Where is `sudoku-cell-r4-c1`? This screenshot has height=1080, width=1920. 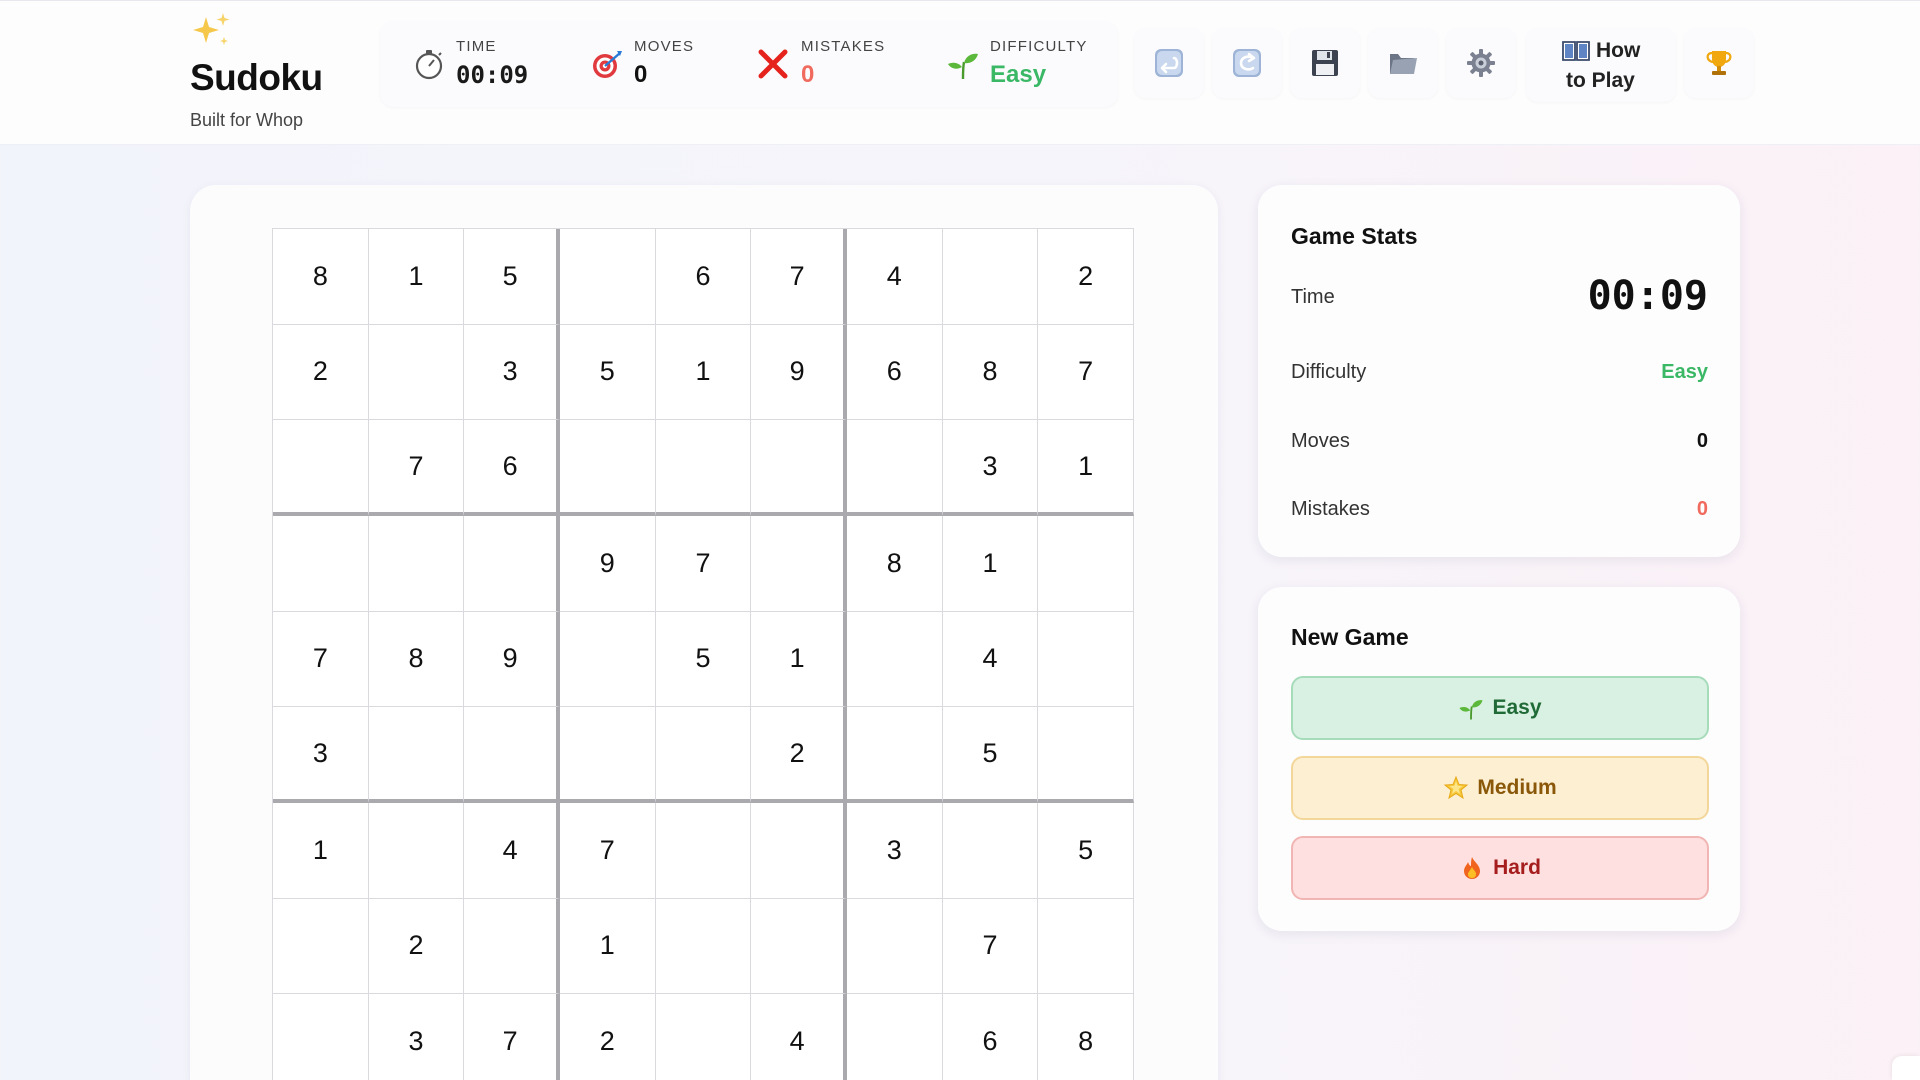 sudoku-cell-r4-c1 is located at coordinates (321, 563).